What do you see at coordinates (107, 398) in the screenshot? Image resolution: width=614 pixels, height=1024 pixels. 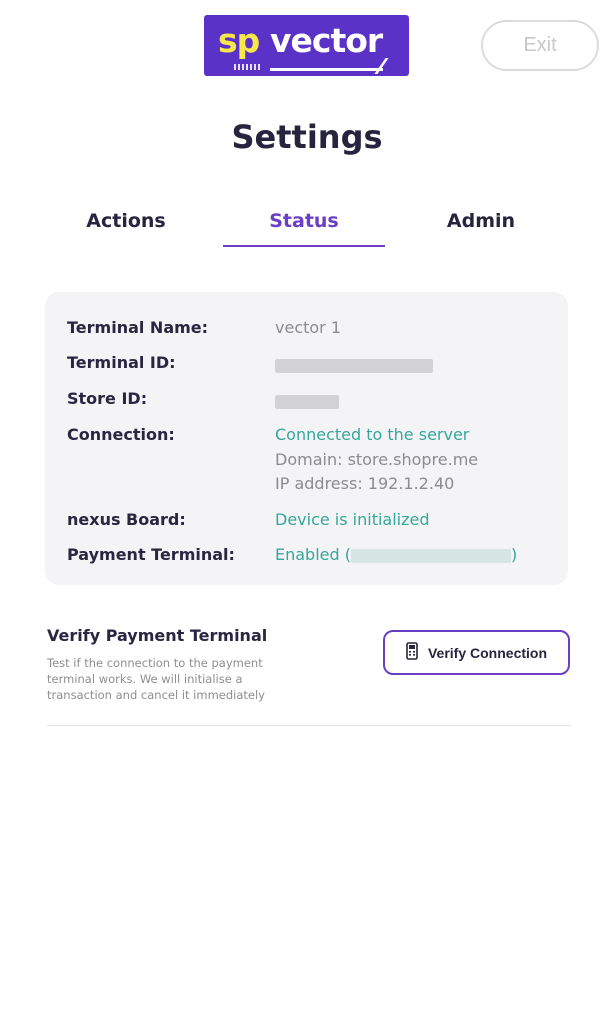 I see `store-id-label: Store ID:` at bounding box center [107, 398].